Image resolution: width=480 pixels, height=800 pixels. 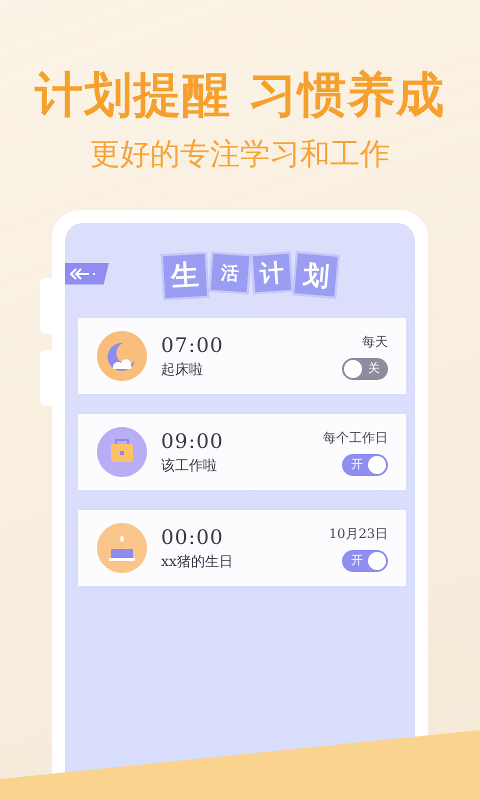 I want to click on alarm-label: xx猪的生日, so click(x=197, y=562).